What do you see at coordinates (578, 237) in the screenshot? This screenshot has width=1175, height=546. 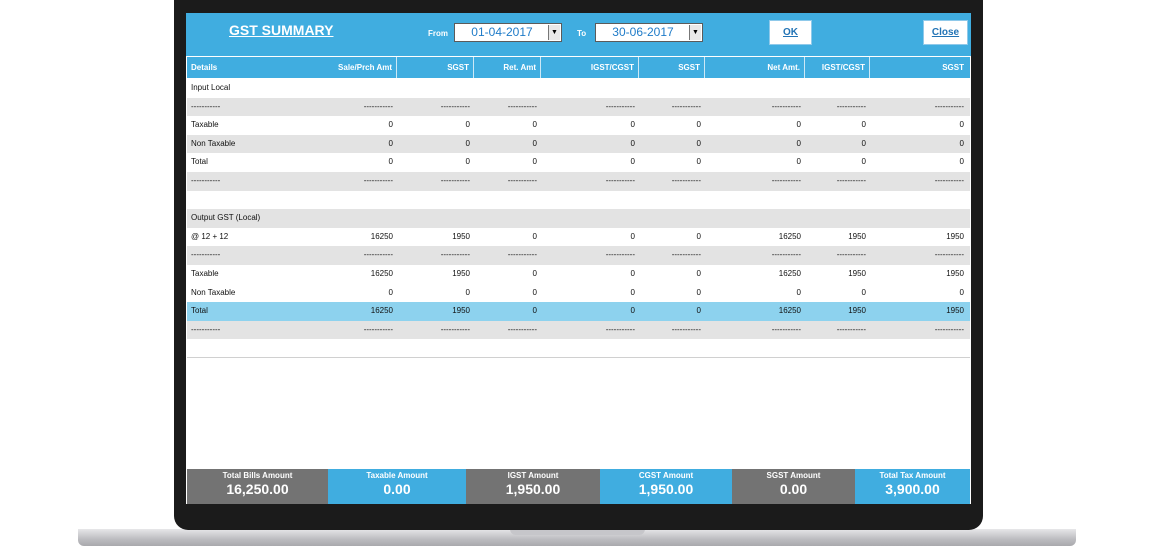 I see `table-row: @ 12 + 12 16250 1950 0 0 0 16250 1950 1950` at bounding box center [578, 237].